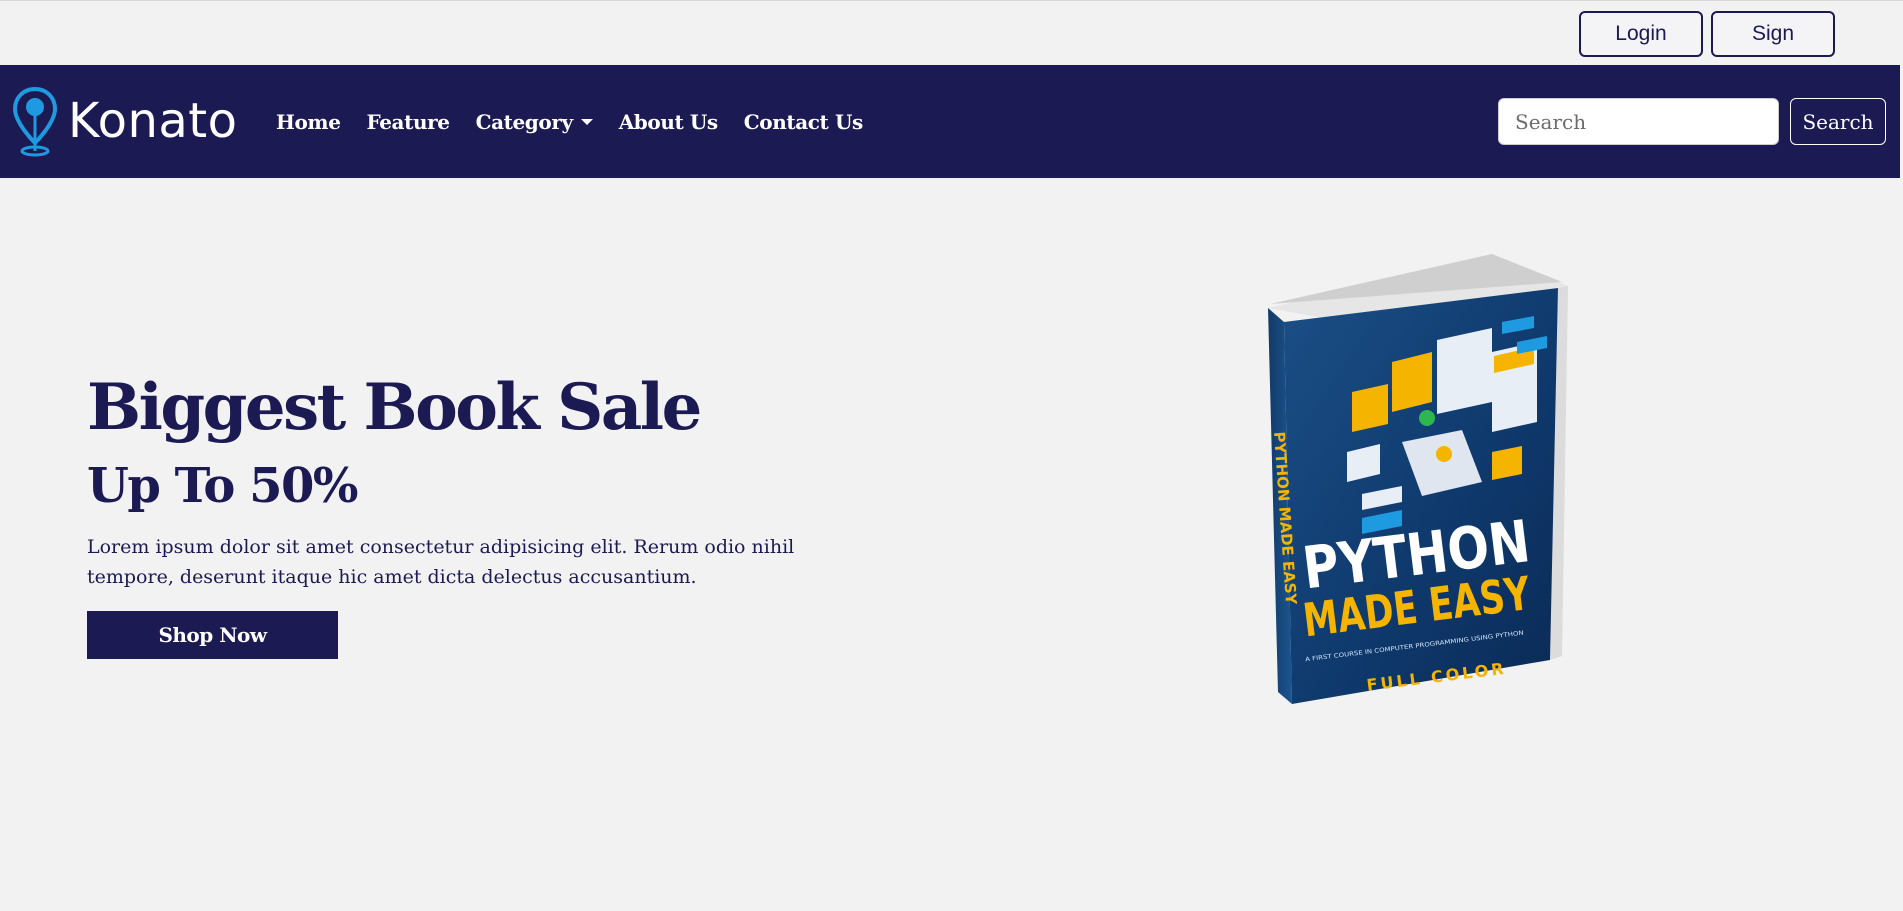  Describe the element at coordinates (153, 121) in the screenshot. I see `brand-name: Konato` at that location.